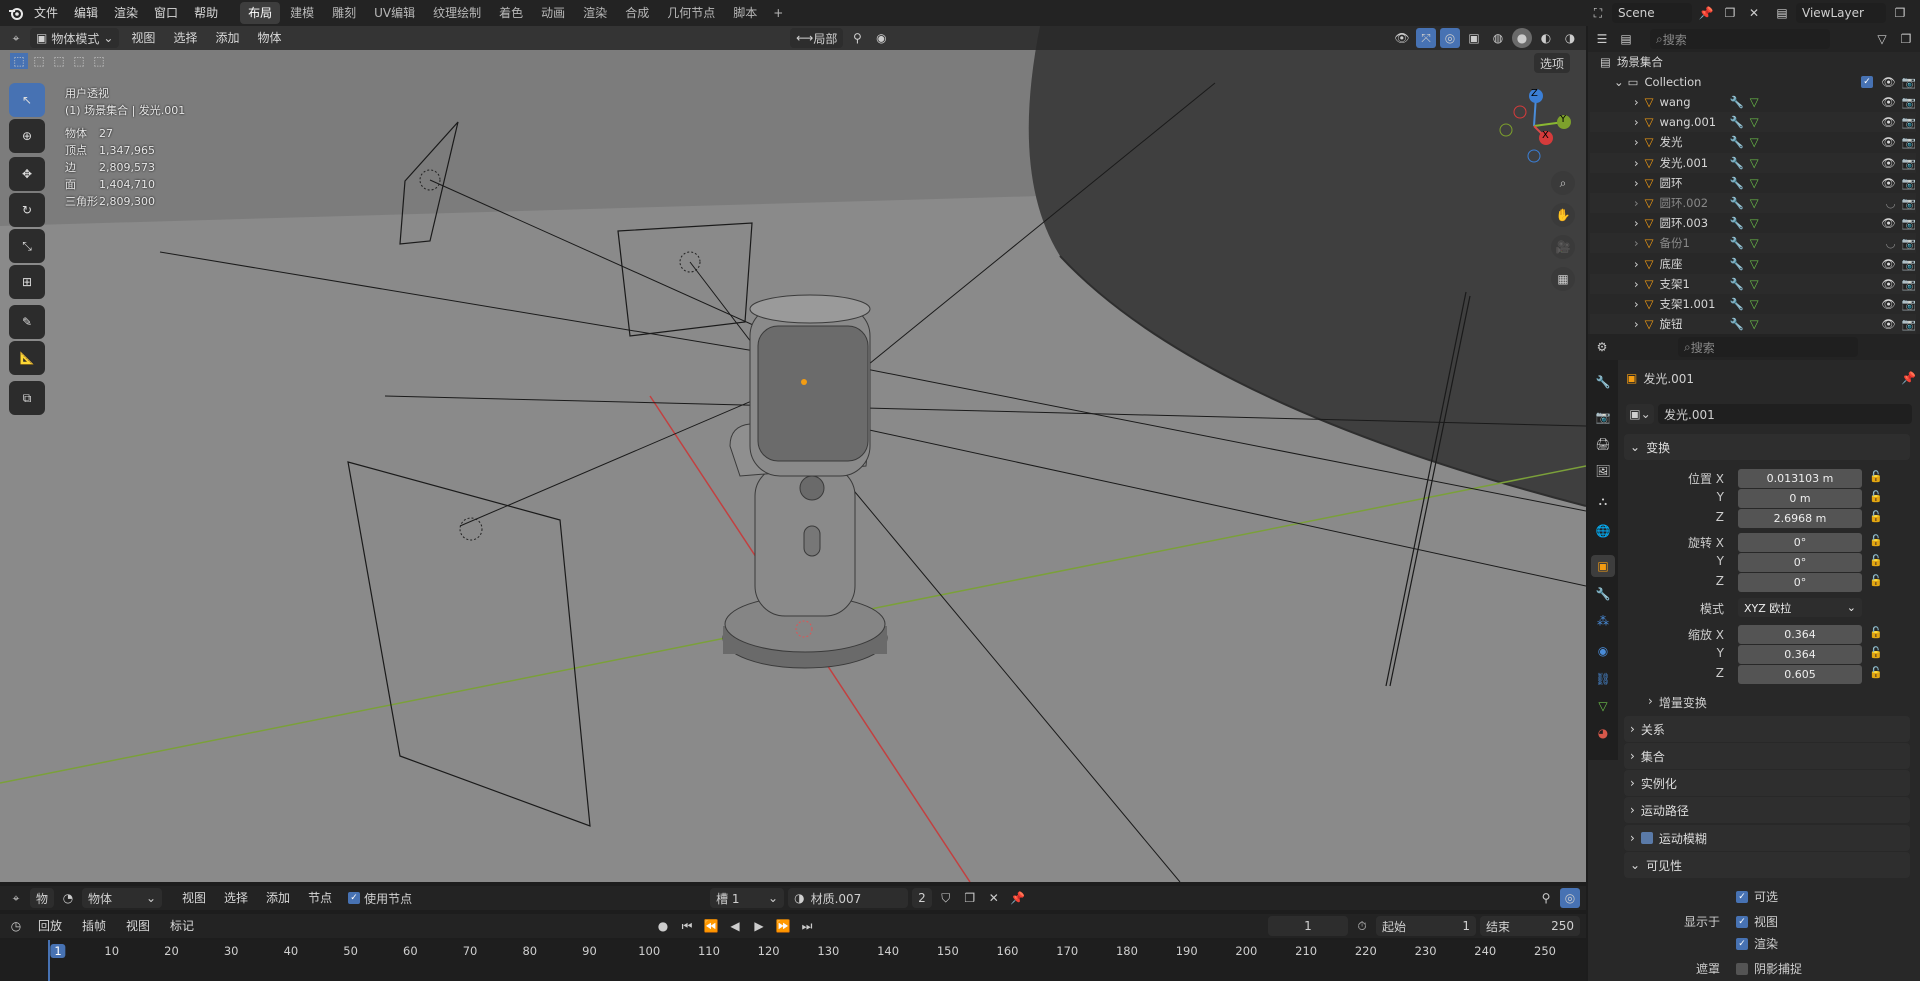 This screenshot has width=1920, height=981. I want to click on menu-2: 渲染, so click(126, 13).